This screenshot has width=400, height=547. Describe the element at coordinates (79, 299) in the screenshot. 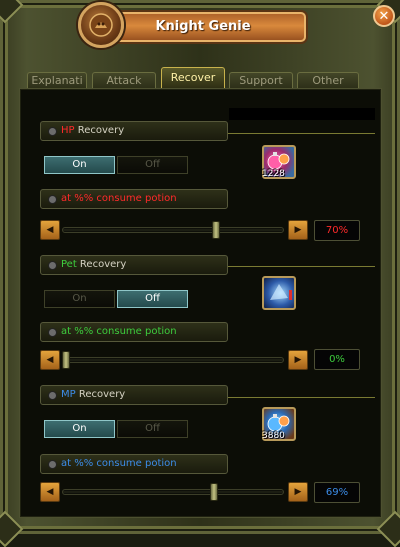

I see `pet-on-button: On` at that location.